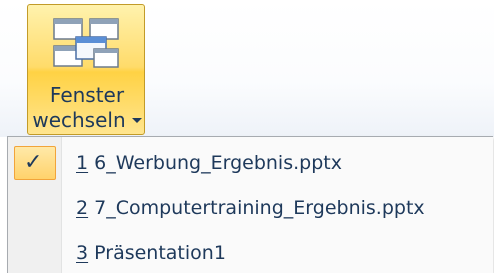 The height and width of the screenshot is (273, 494). I want to click on switch-windows-label-line2: wechseln, so click(79, 120).